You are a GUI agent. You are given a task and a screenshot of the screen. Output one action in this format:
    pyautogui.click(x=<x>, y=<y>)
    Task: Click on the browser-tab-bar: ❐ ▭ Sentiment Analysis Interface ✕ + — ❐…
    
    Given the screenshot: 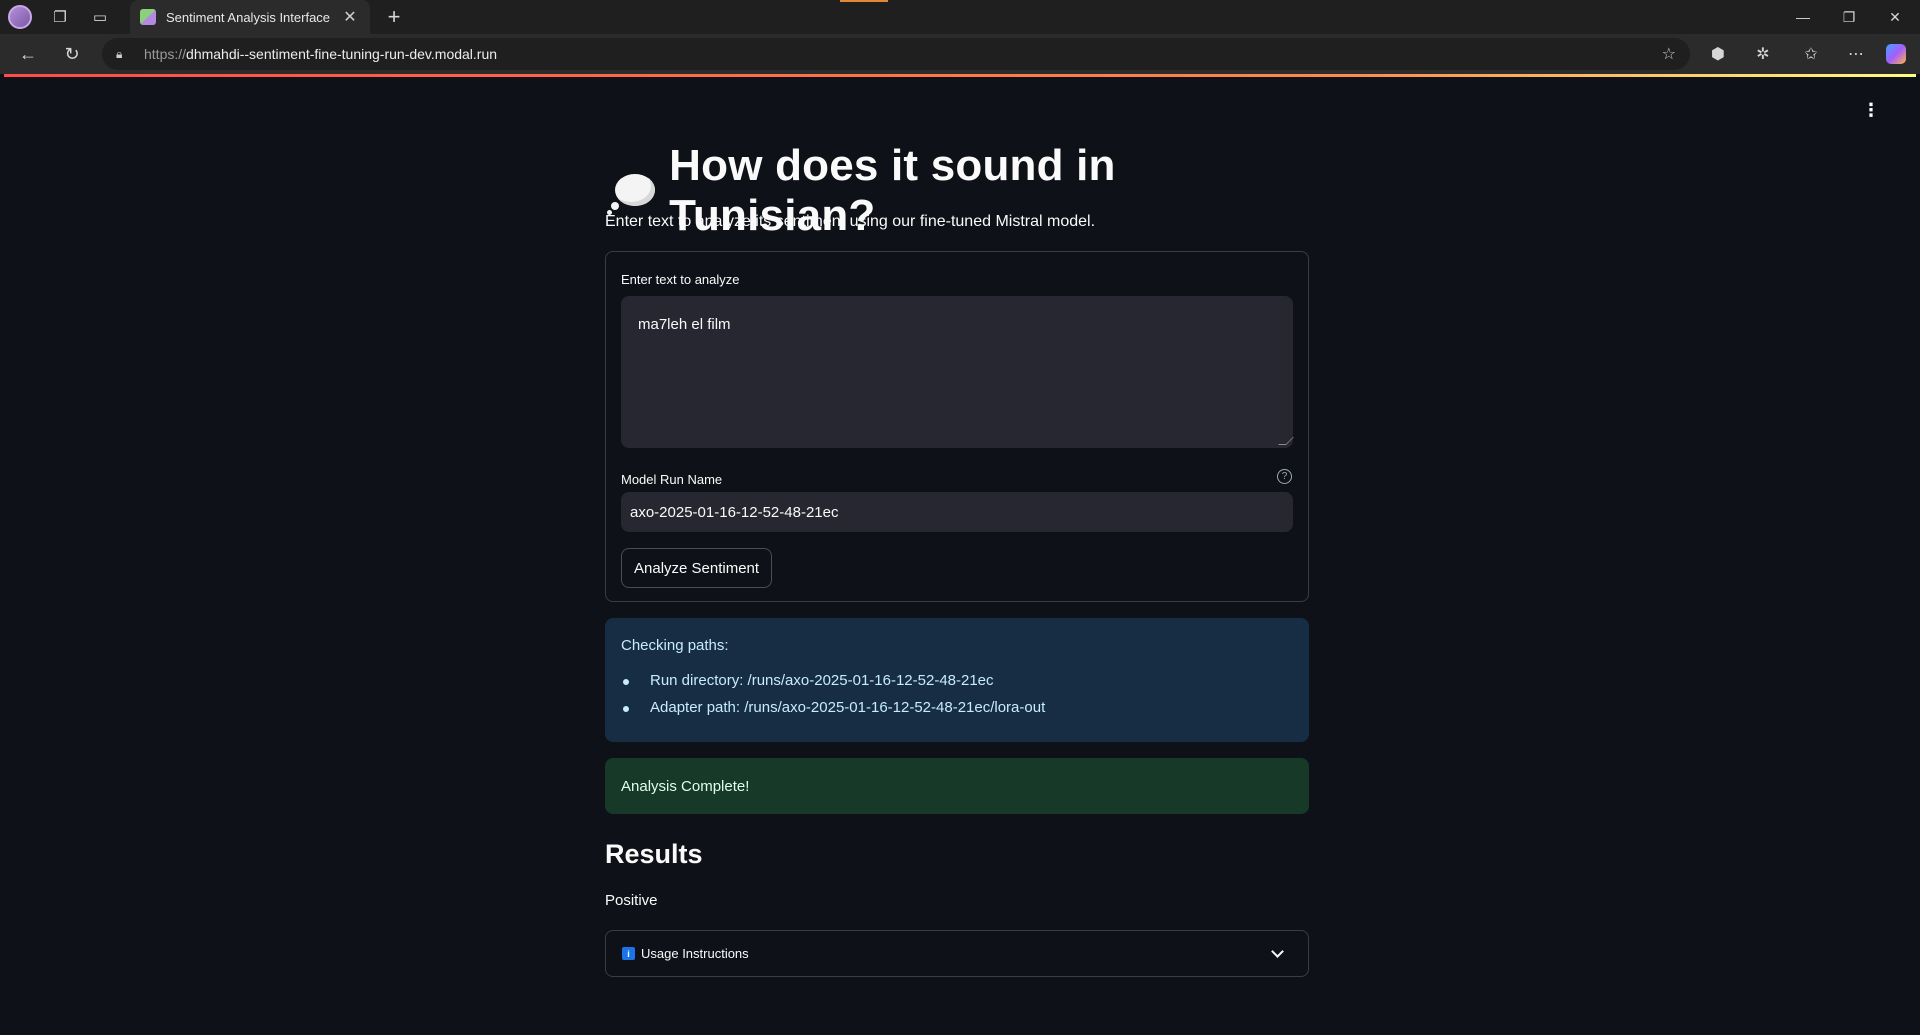 What is the action you would take?
    pyautogui.click(x=960, y=17)
    